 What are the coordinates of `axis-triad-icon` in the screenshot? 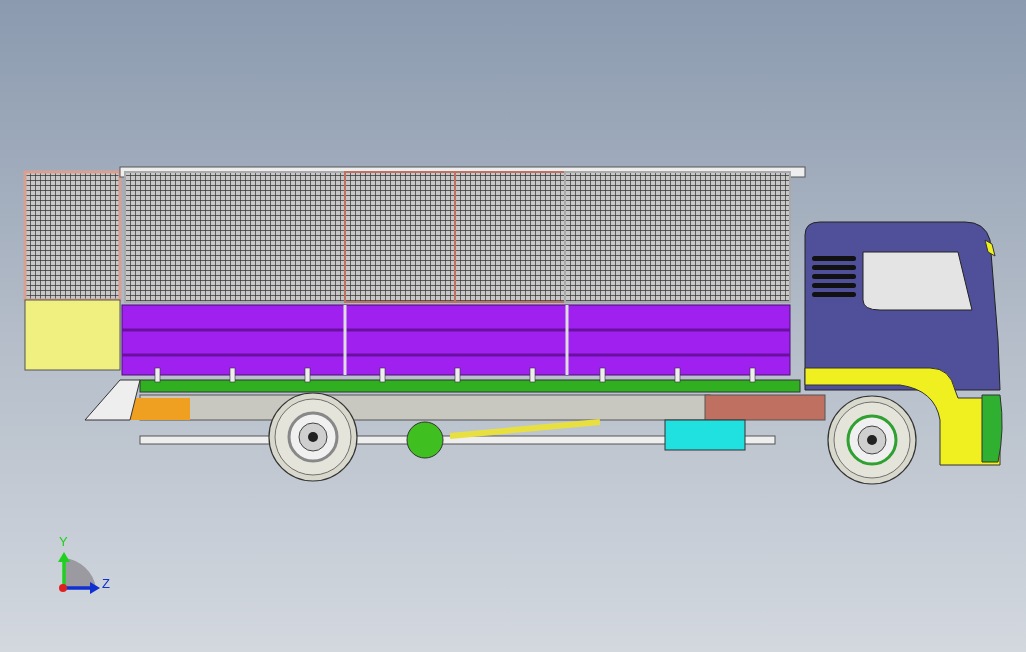 It's located at (79, 573).